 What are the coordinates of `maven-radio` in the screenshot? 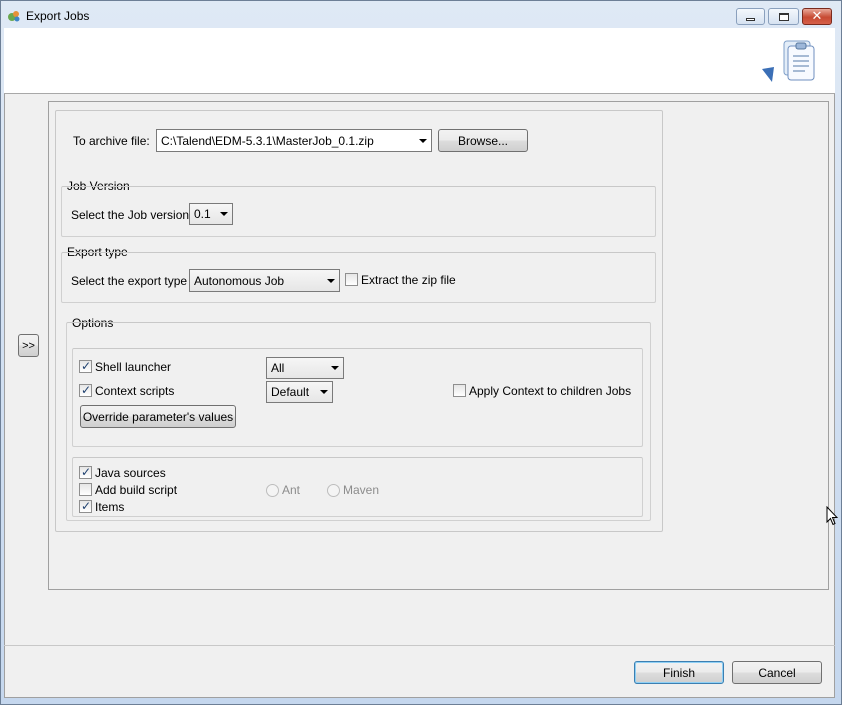 It's located at (333, 490).